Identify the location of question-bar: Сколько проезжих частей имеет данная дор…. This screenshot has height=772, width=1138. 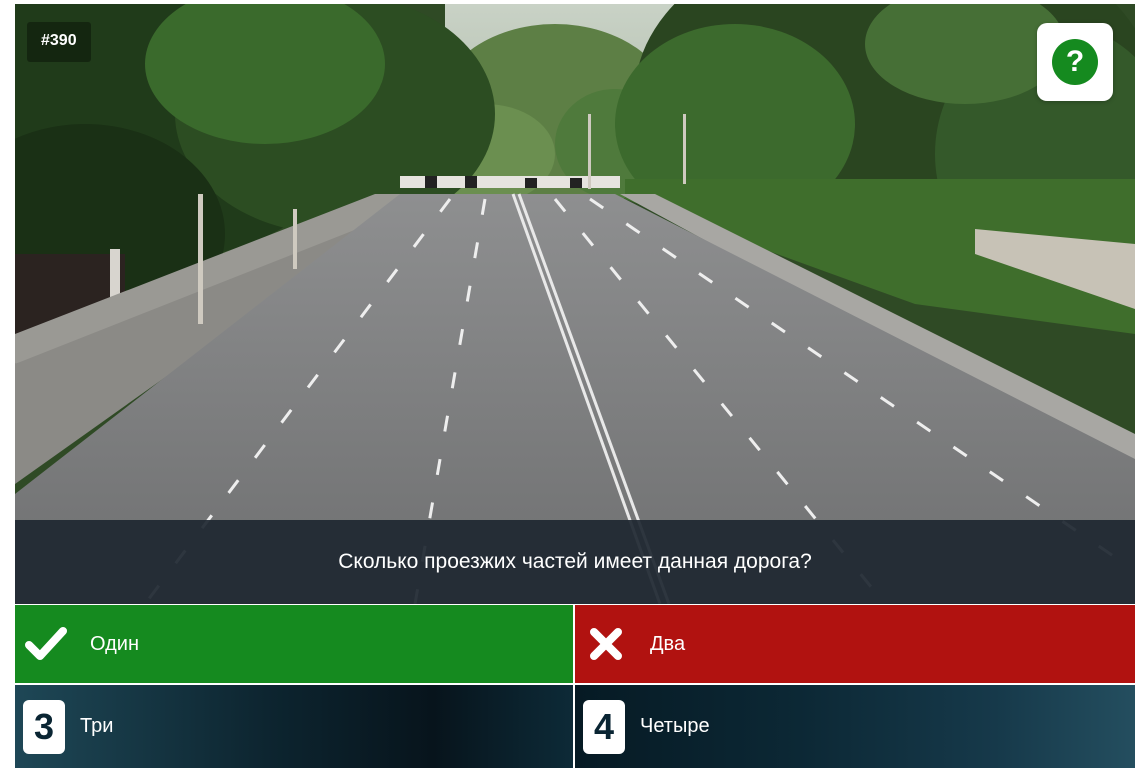
(575, 562).